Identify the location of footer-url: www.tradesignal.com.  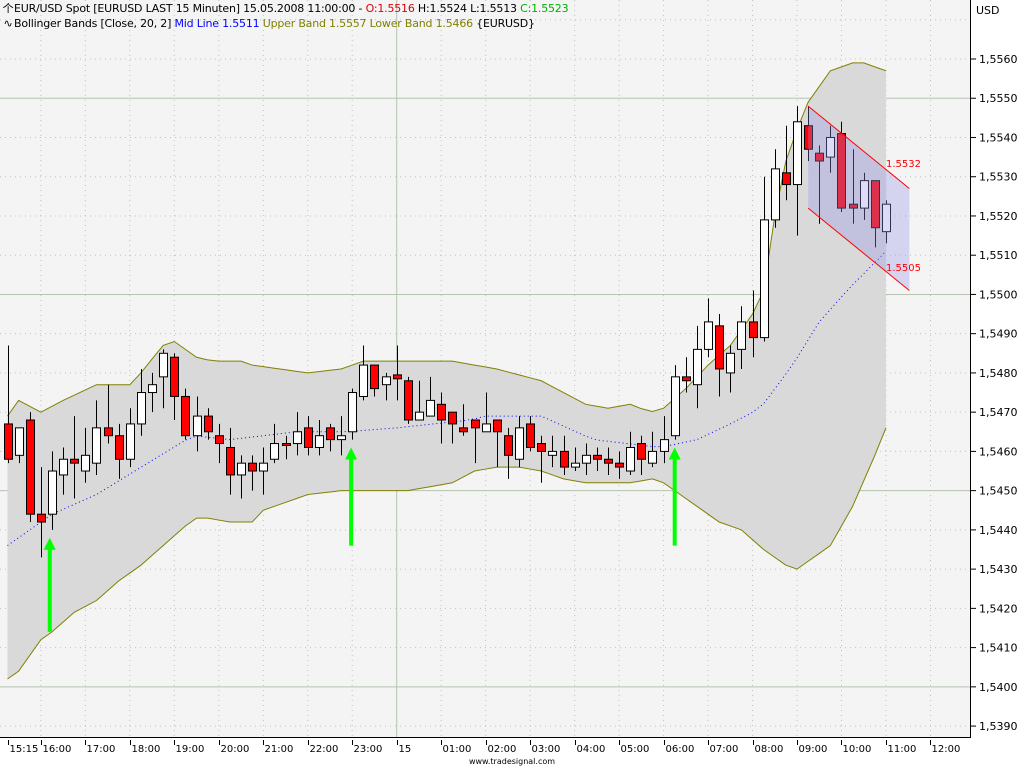
(512, 761).